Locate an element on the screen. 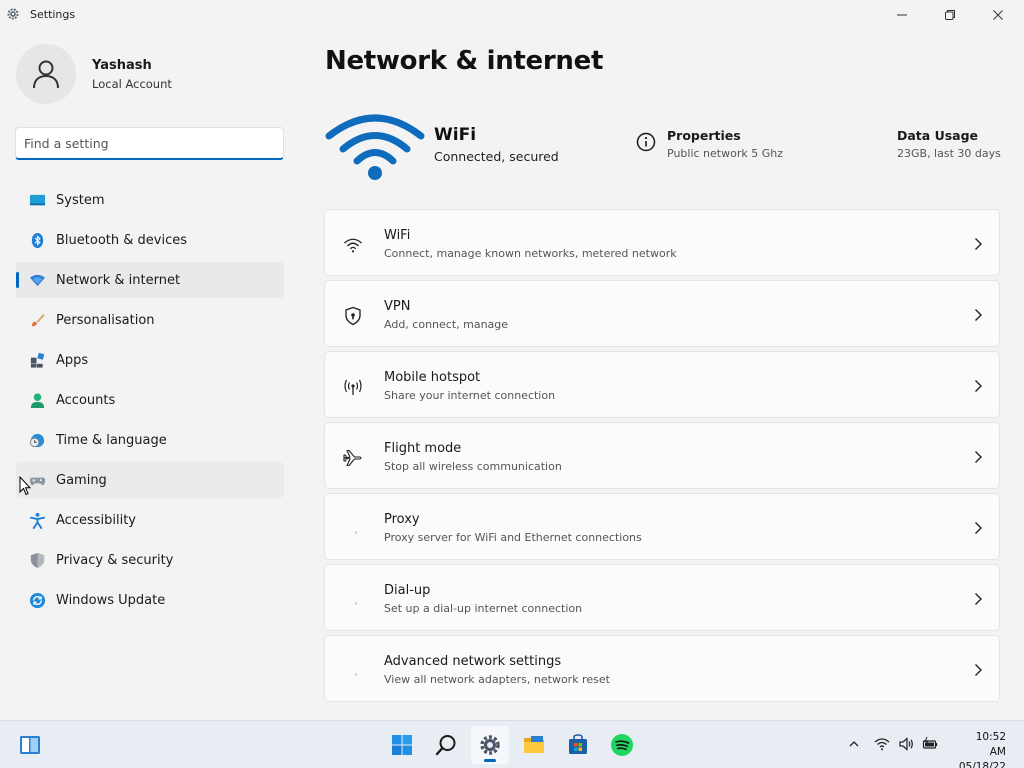  monitor-icon is located at coordinates (37, 200).